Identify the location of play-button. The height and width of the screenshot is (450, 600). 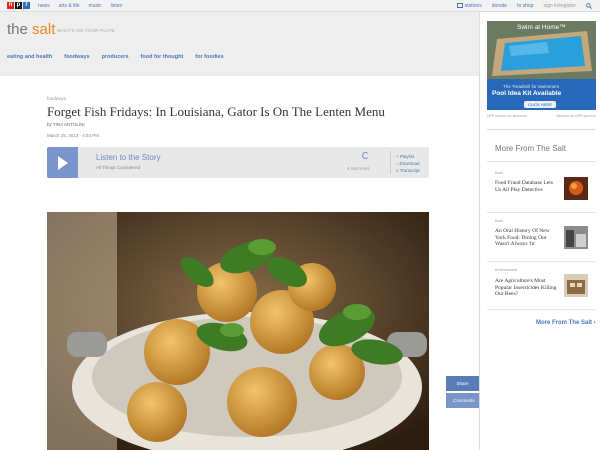
(62, 162).